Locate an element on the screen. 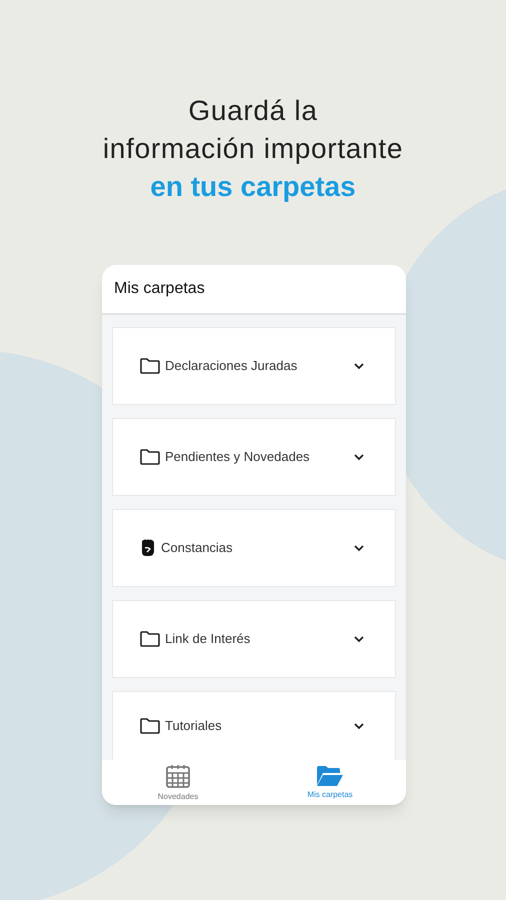 The width and height of the screenshot is (506, 900). nav-tab: Novedades is located at coordinates (178, 782).